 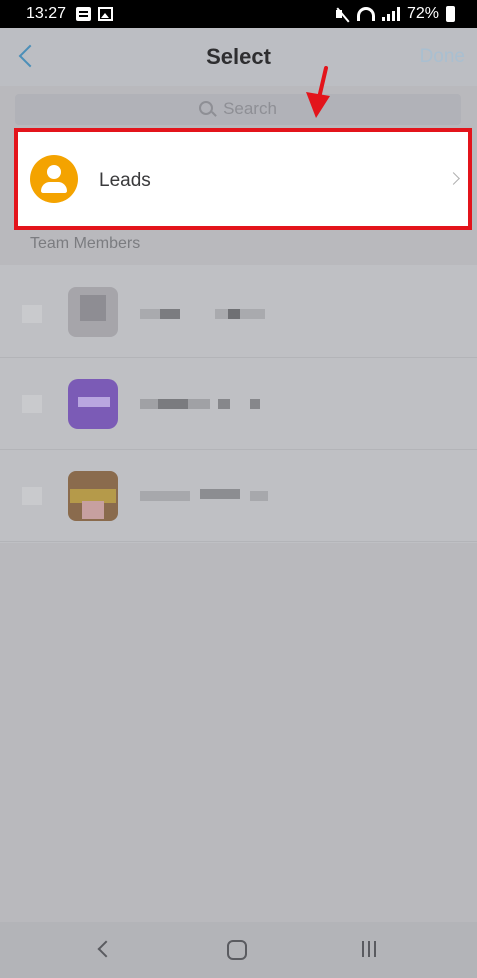 I want to click on leads-label: Leads, so click(x=125, y=180).